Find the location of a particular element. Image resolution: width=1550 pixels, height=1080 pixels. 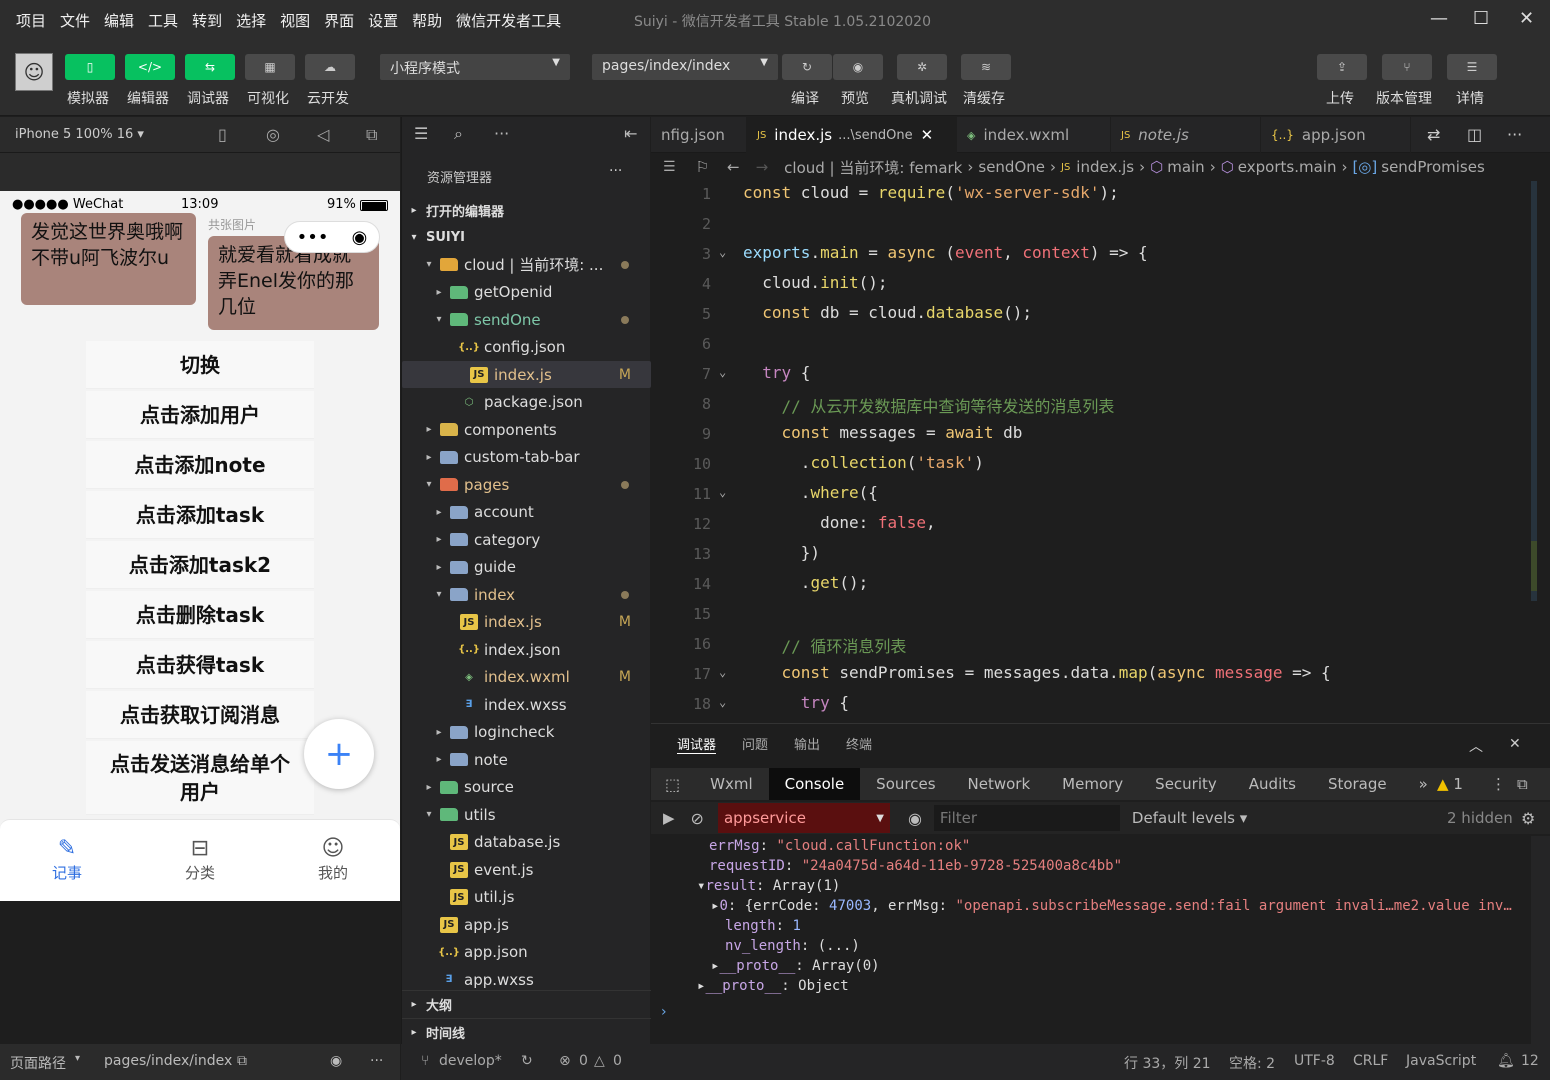

devtools-tab: Wxml is located at coordinates (731, 784).